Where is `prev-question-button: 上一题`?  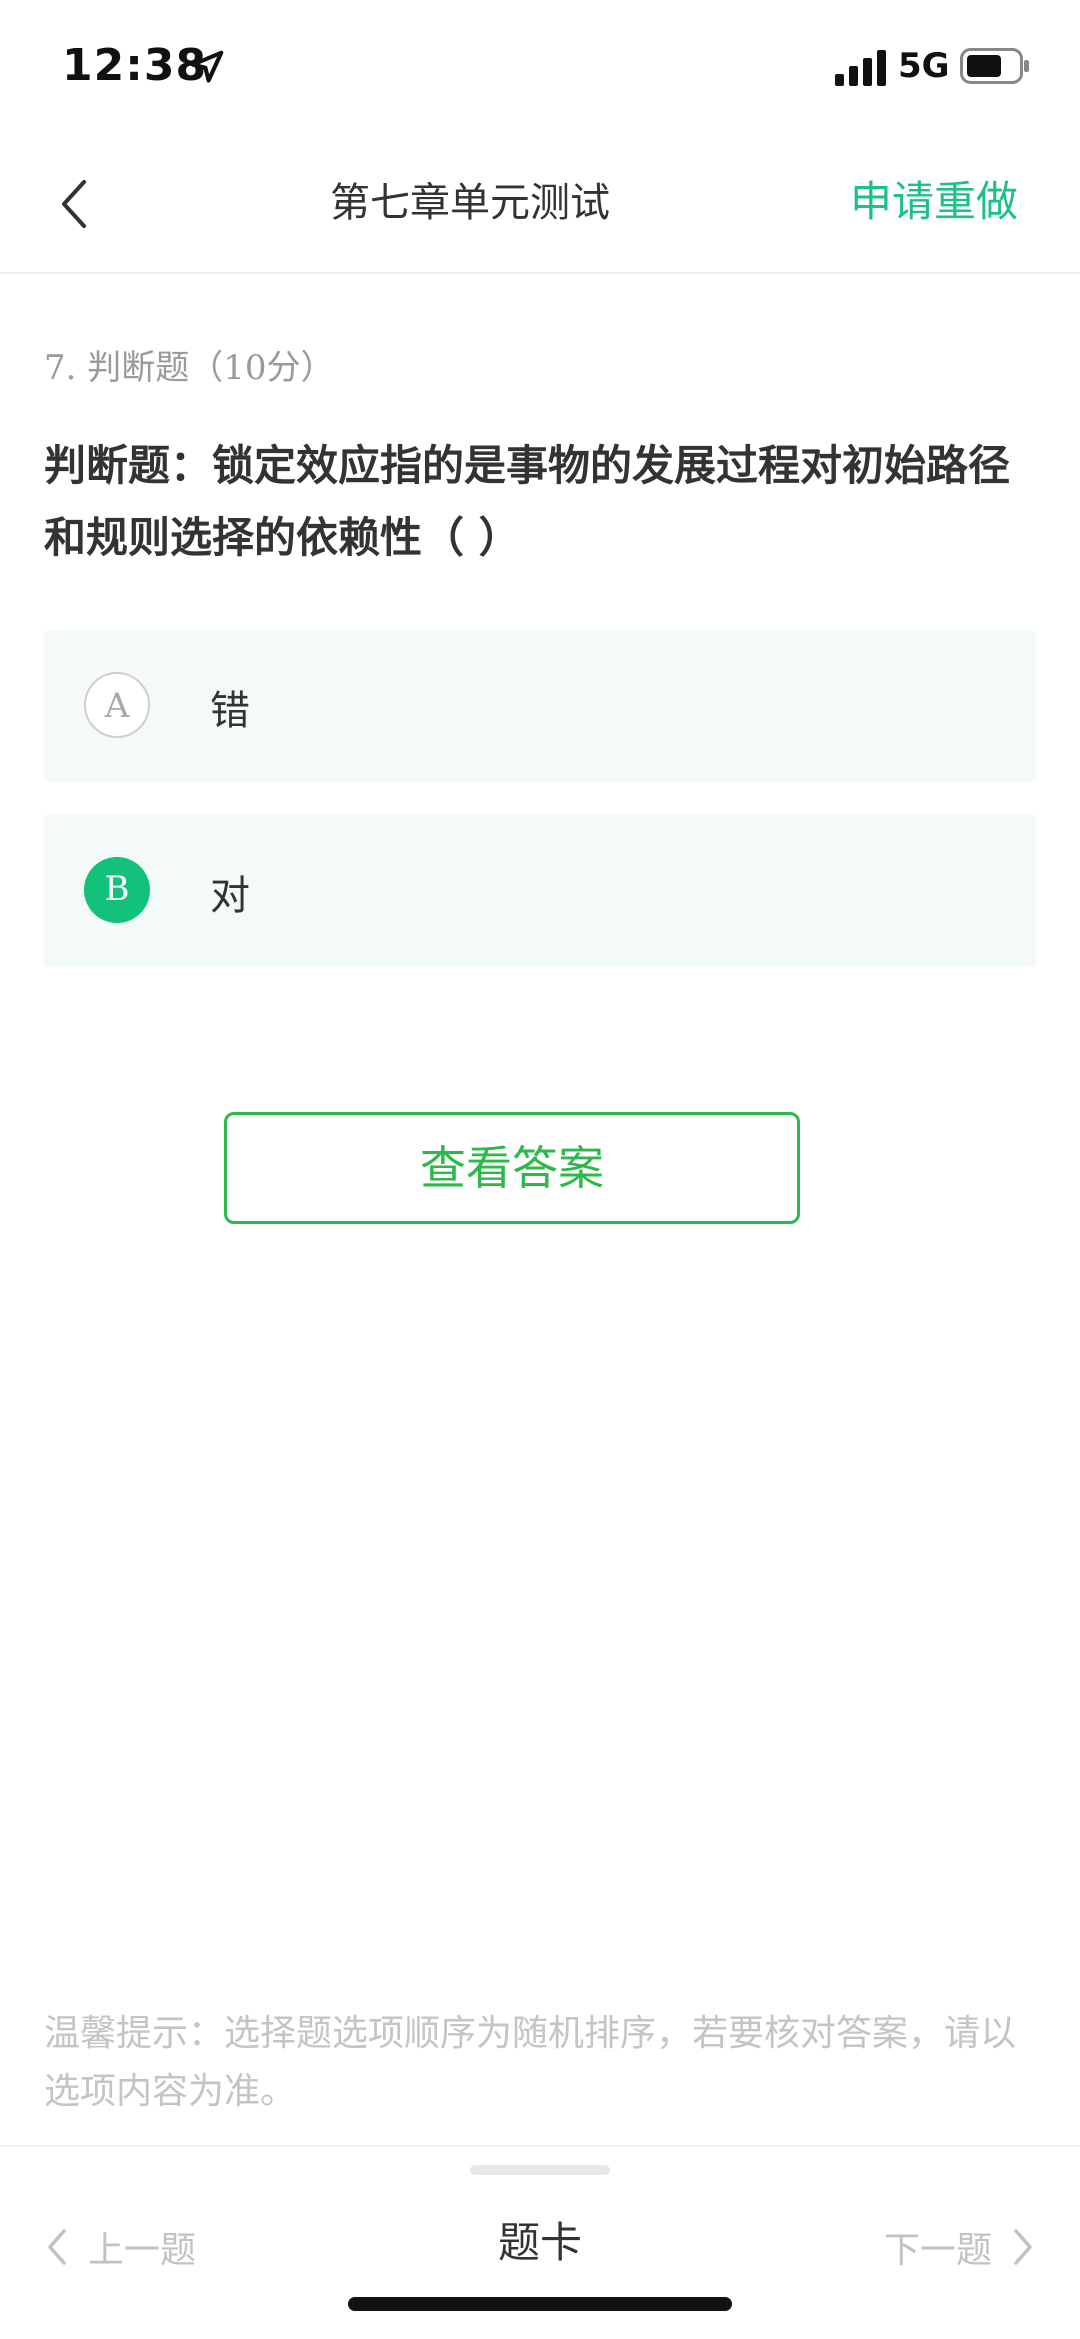
prev-question-button: 上一题 is located at coordinates (120, 2247).